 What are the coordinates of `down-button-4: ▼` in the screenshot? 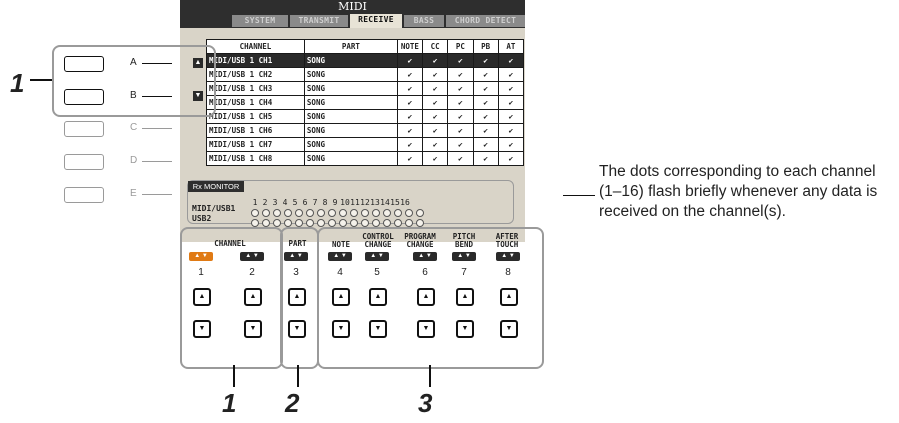 It's located at (341, 329).